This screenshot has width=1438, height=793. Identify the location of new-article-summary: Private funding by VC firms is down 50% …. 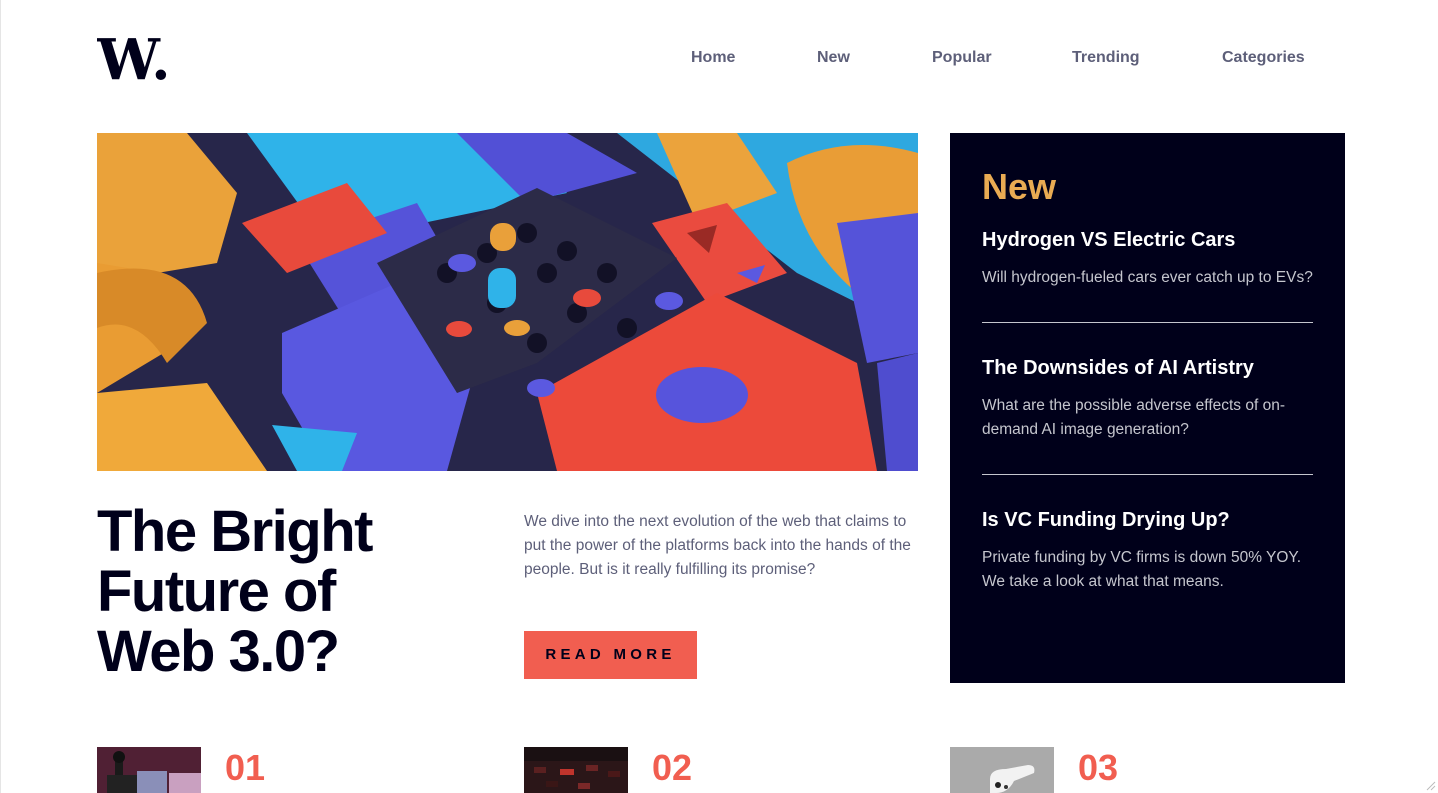
(1142, 569).